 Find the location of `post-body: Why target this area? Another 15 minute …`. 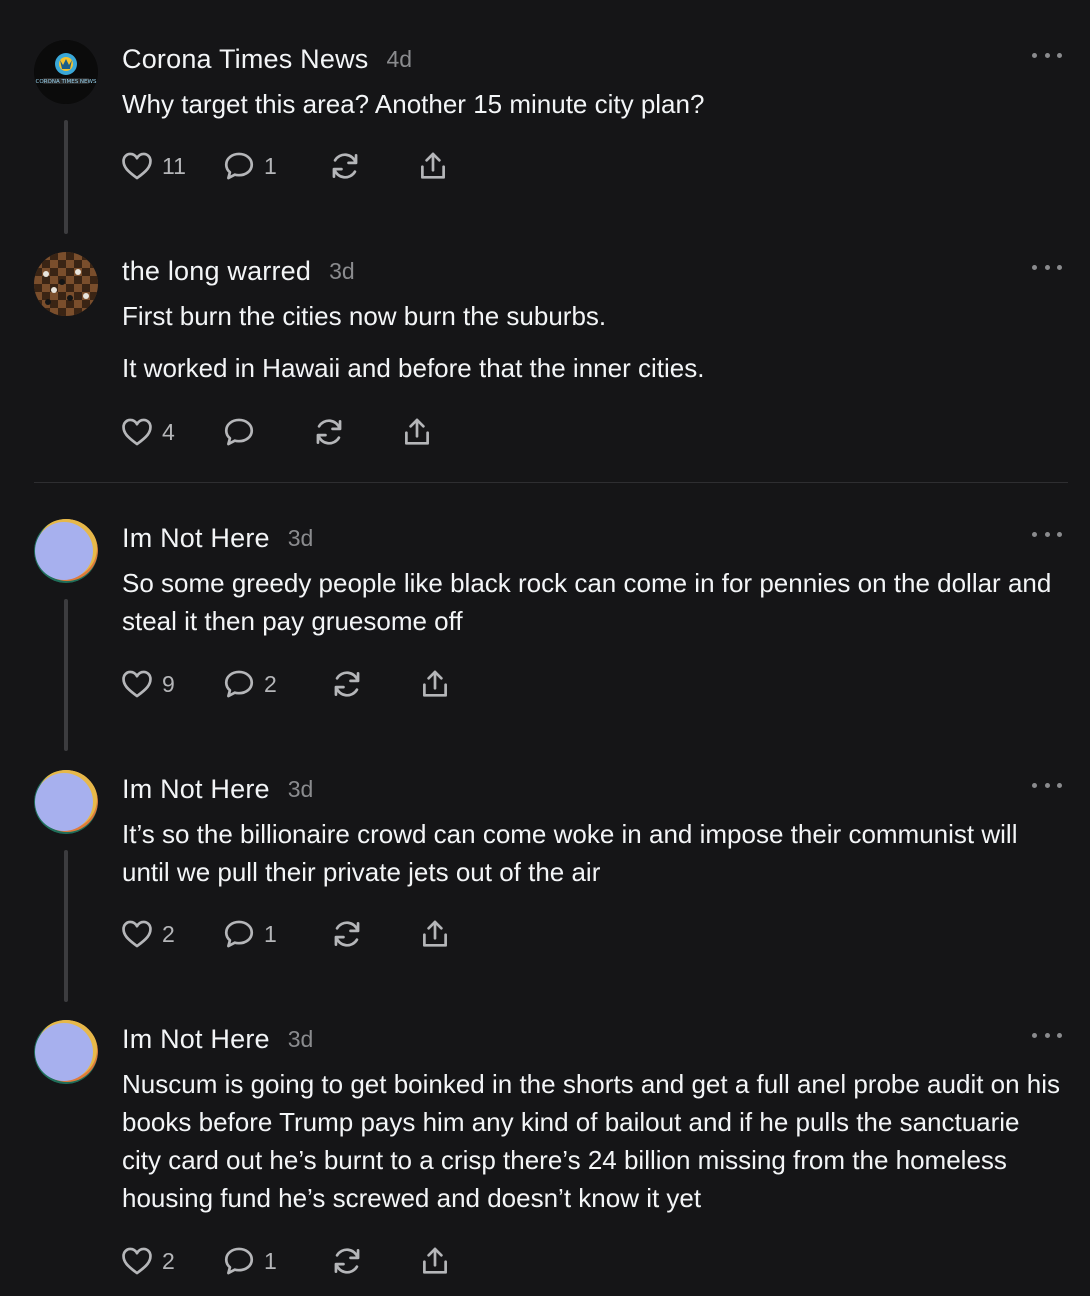

post-body: Why target this area? Another 15 minute … is located at coordinates (592, 104).